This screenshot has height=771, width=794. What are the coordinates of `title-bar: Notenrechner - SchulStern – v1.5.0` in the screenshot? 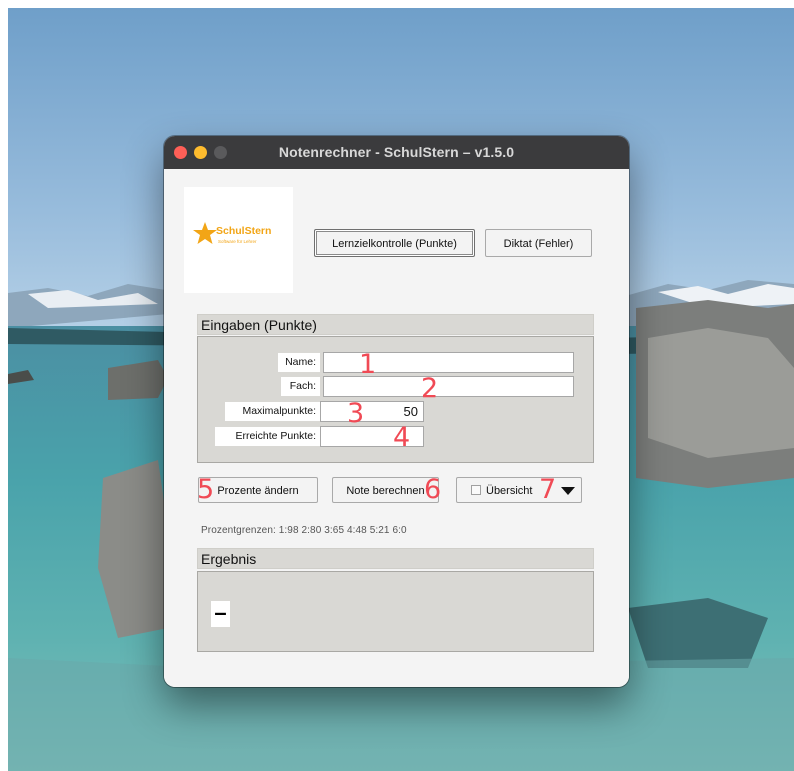 It's located at (396, 153).